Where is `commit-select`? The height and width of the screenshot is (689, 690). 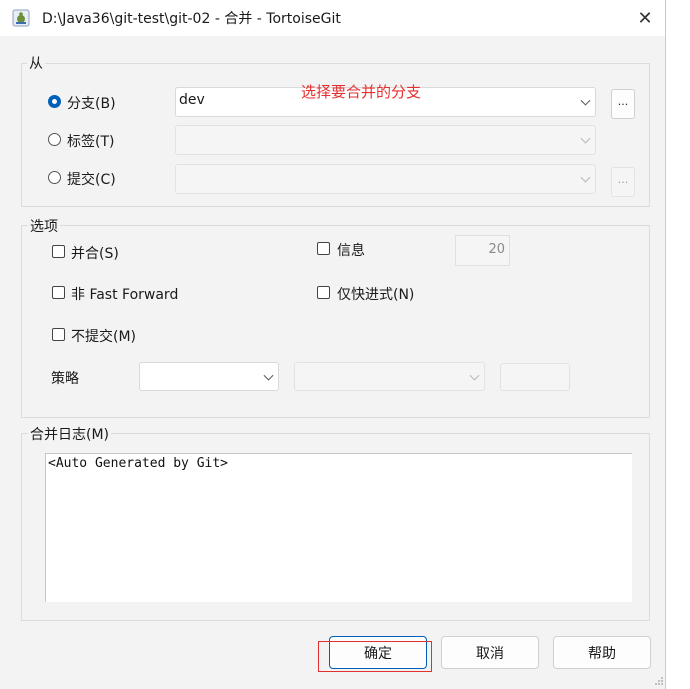
commit-select is located at coordinates (385, 179).